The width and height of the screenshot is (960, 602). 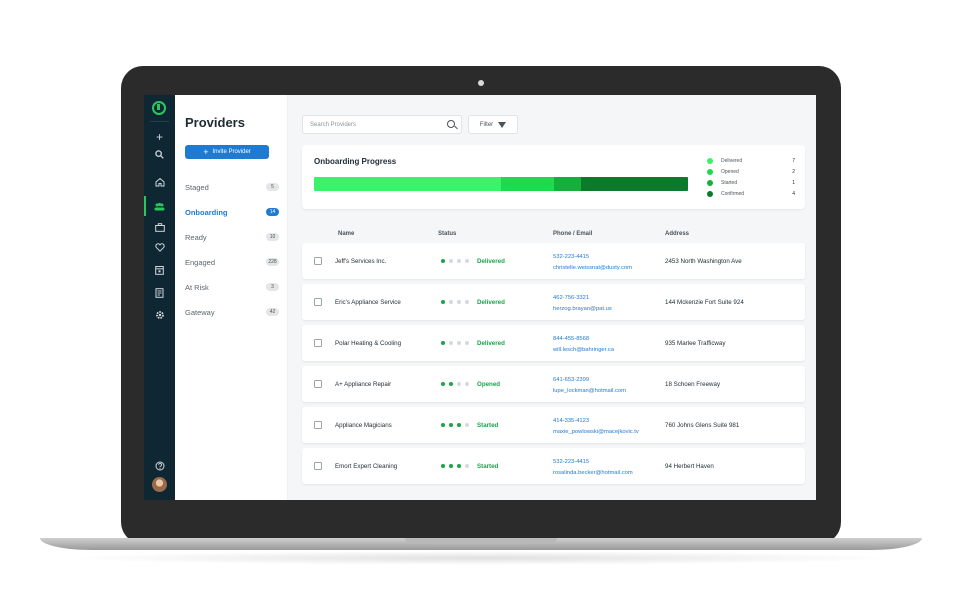 I want to click on email-link: herzog.brayan@pat.us, so click(x=582, y=309).